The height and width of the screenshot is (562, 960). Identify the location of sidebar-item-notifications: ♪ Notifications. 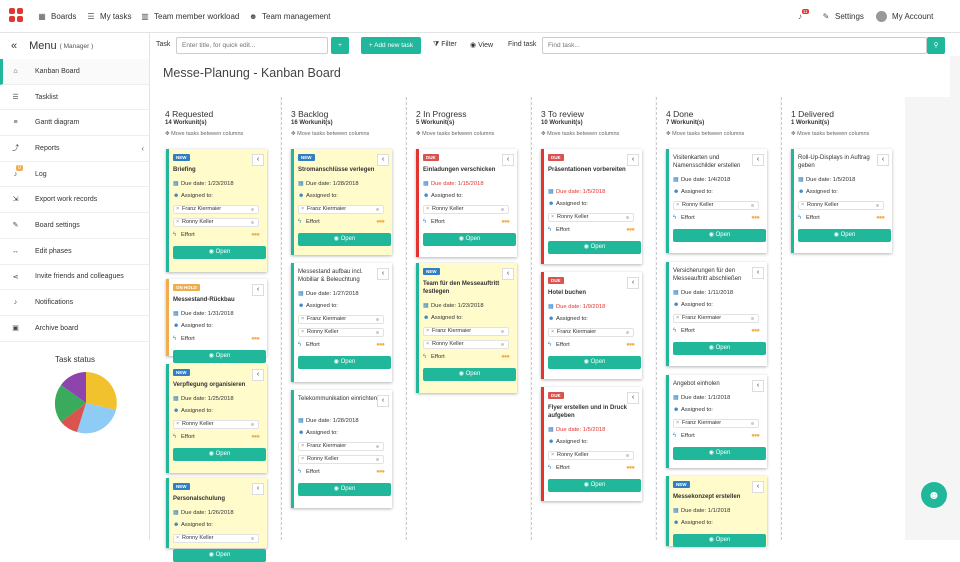
(74, 303).